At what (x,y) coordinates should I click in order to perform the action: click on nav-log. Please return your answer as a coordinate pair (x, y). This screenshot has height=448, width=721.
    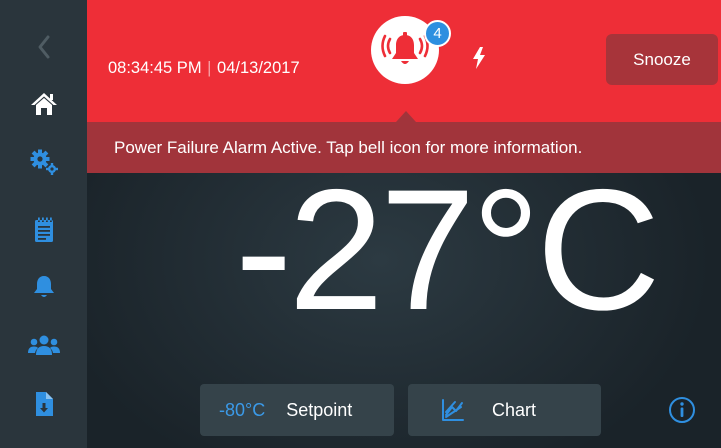
    Looking at the image, I should click on (43, 230).